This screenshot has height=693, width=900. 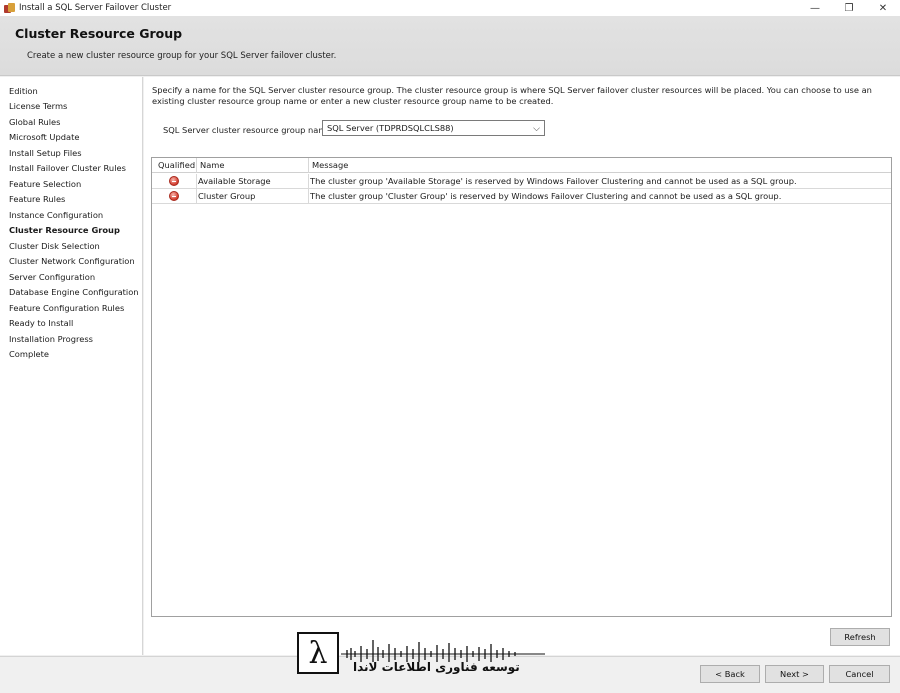 I want to click on sidebar-item-feature-selection: Feature Selection, so click(x=45, y=184).